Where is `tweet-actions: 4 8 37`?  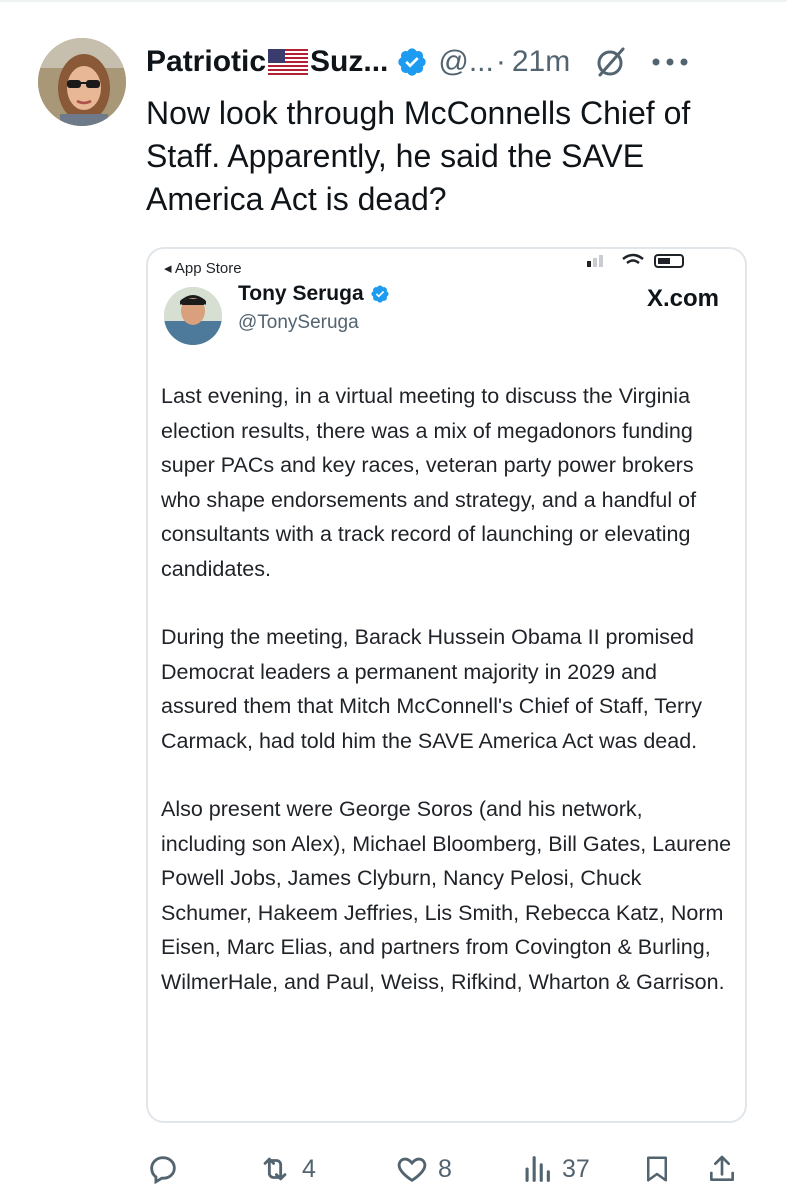 tweet-actions: 4 8 37 is located at coordinates (446, 1172).